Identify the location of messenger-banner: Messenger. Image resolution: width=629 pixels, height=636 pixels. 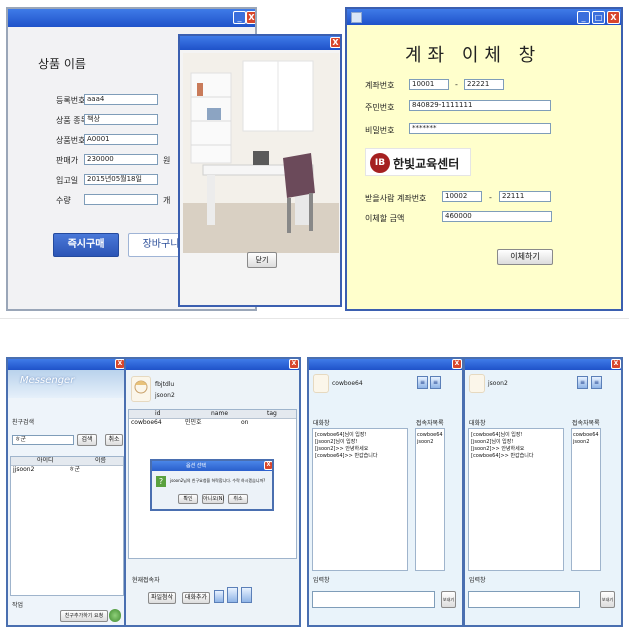
(66, 384).